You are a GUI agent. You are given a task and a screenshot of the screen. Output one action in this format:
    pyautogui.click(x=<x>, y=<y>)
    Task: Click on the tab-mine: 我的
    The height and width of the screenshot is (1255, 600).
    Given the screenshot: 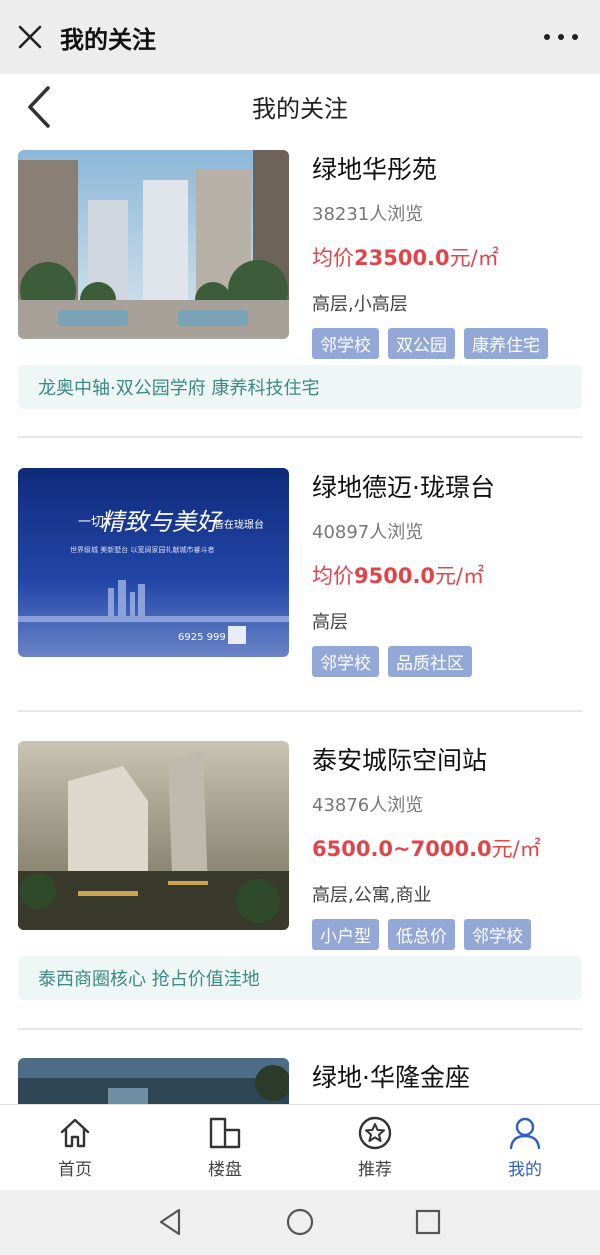 What is the action you would take?
    pyautogui.click(x=525, y=1147)
    